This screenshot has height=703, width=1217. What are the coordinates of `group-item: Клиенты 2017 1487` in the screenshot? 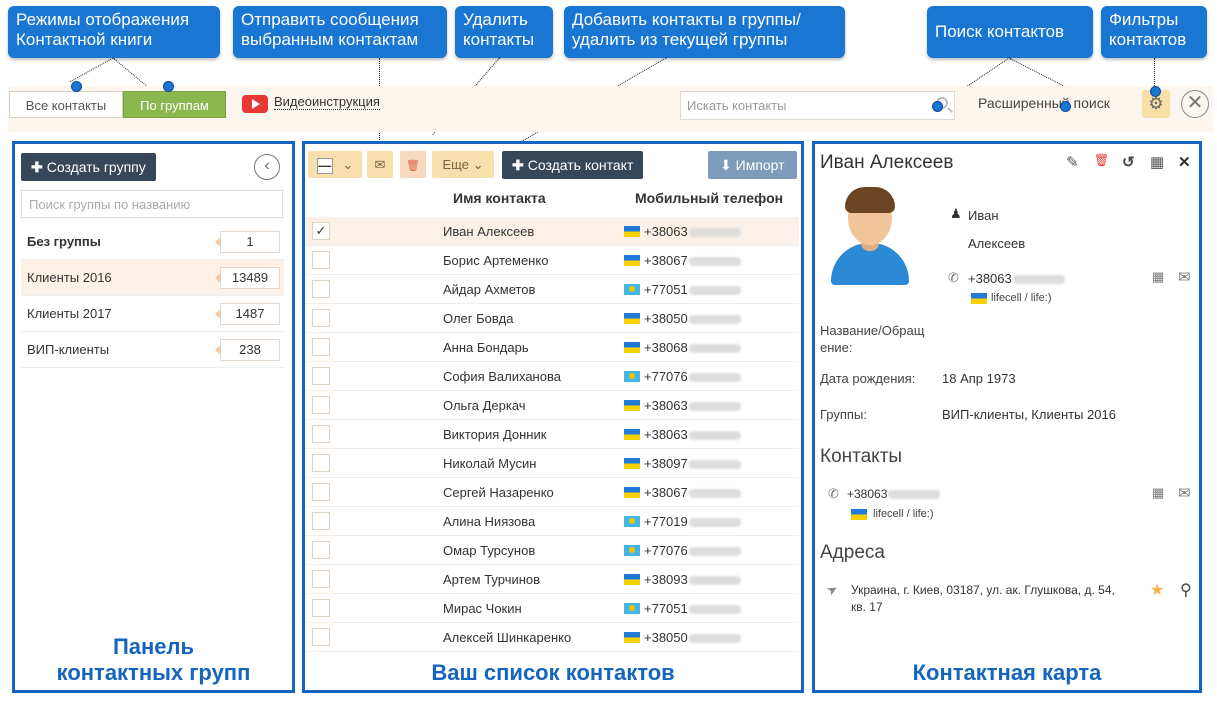 It's located at (152, 314).